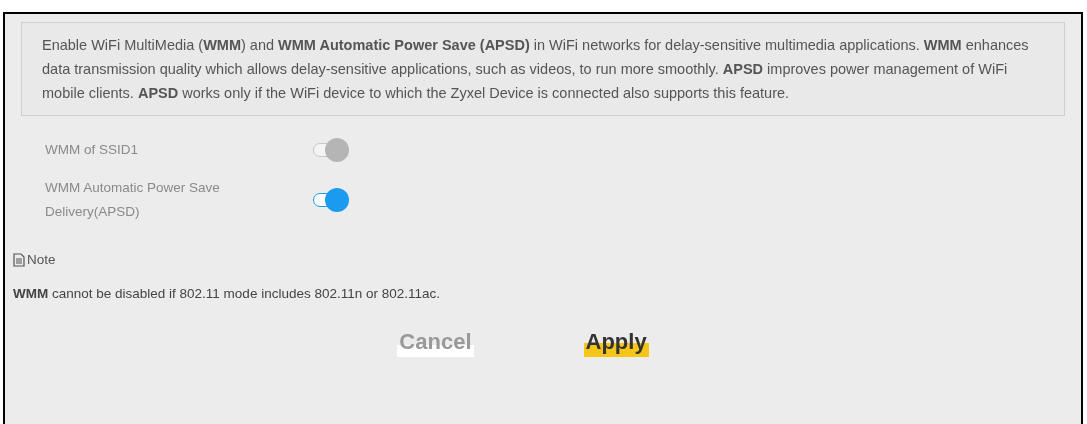 This screenshot has width=1087, height=424. I want to click on setting-label: WMM Automatic Power Save Delivery(APSD), so click(133, 200).